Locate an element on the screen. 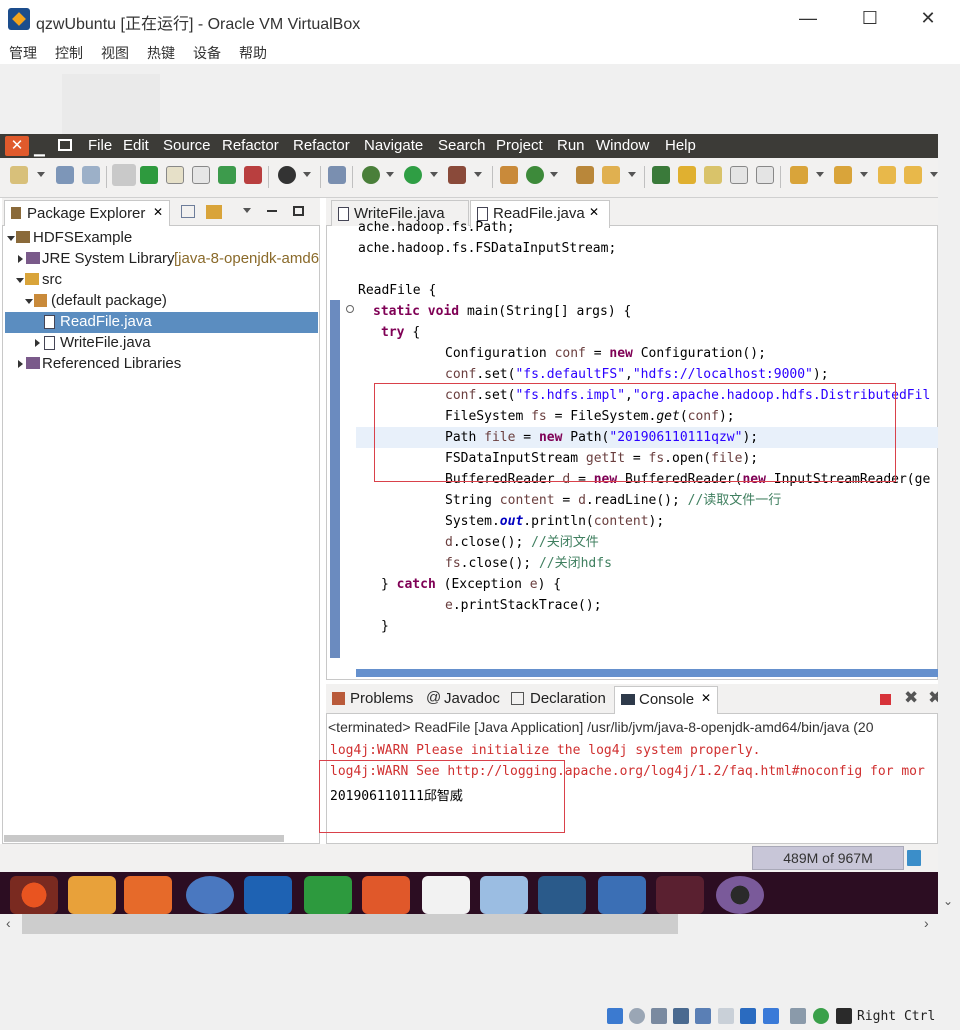 The image size is (960, 1030). terminate-icon is located at coordinates (885, 699).